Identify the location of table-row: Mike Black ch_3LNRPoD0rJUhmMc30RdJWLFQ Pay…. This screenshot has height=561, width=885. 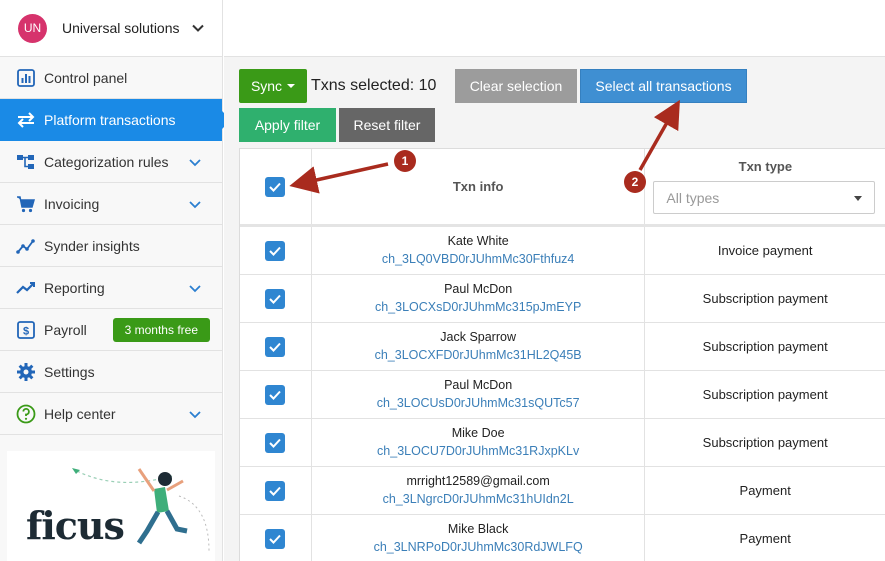
(562, 538).